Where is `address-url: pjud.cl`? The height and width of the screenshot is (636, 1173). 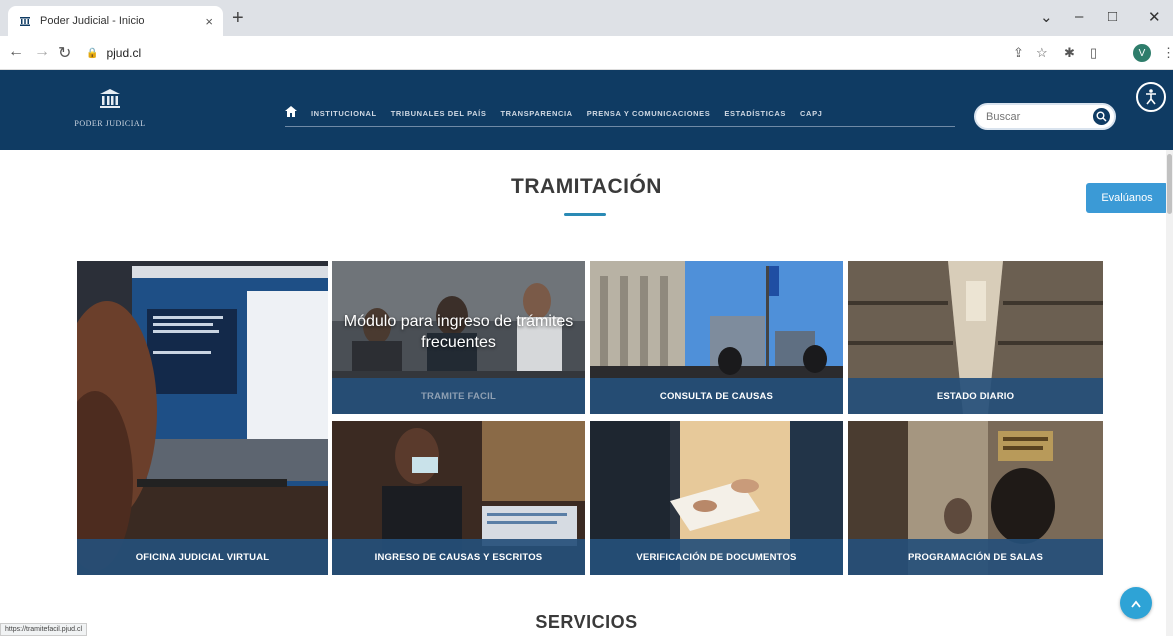
address-url: pjud.cl is located at coordinates (124, 53).